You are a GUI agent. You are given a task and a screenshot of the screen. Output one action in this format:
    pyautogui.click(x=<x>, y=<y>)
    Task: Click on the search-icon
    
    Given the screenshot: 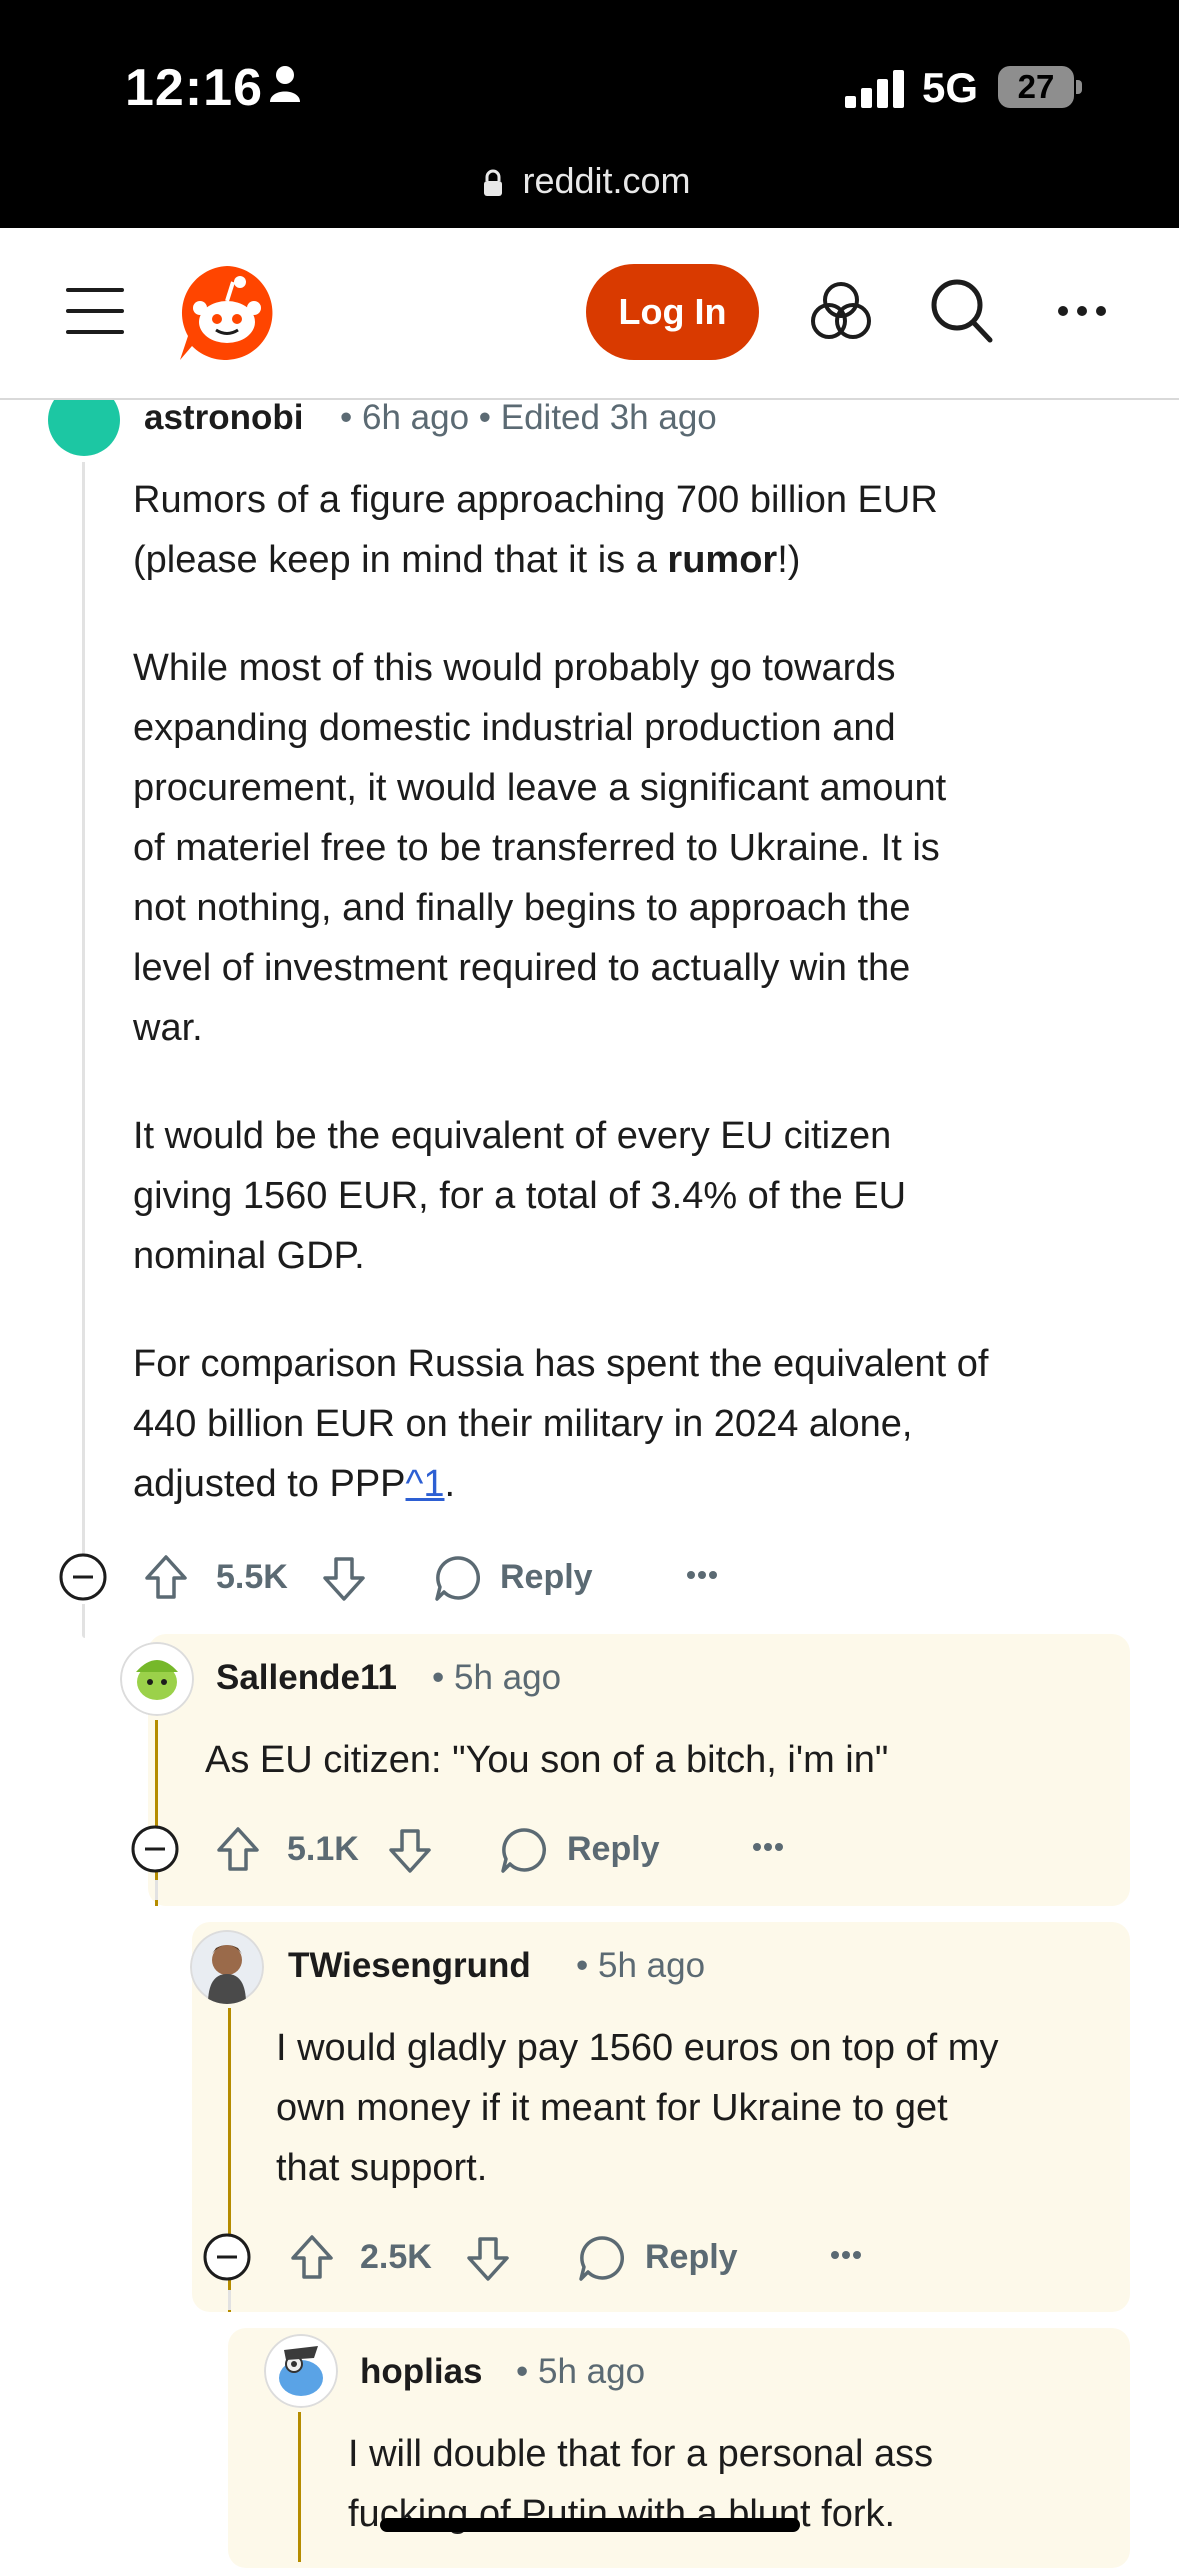 What is the action you would take?
    pyautogui.click(x=962, y=311)
    